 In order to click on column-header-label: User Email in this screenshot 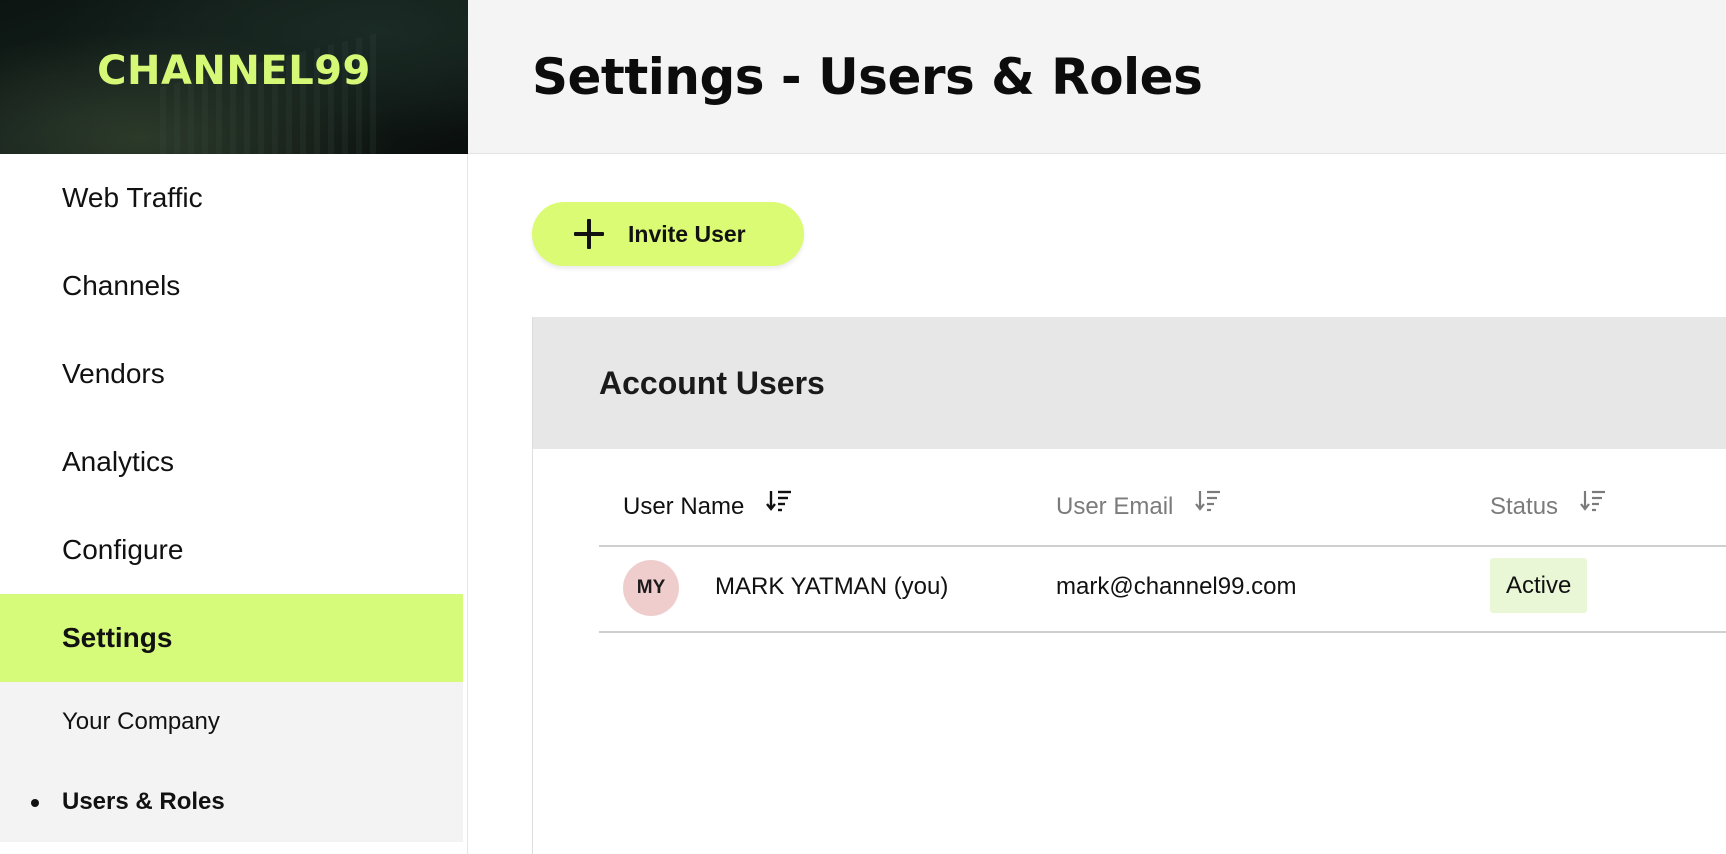, I will do `click(1115, 506)`.